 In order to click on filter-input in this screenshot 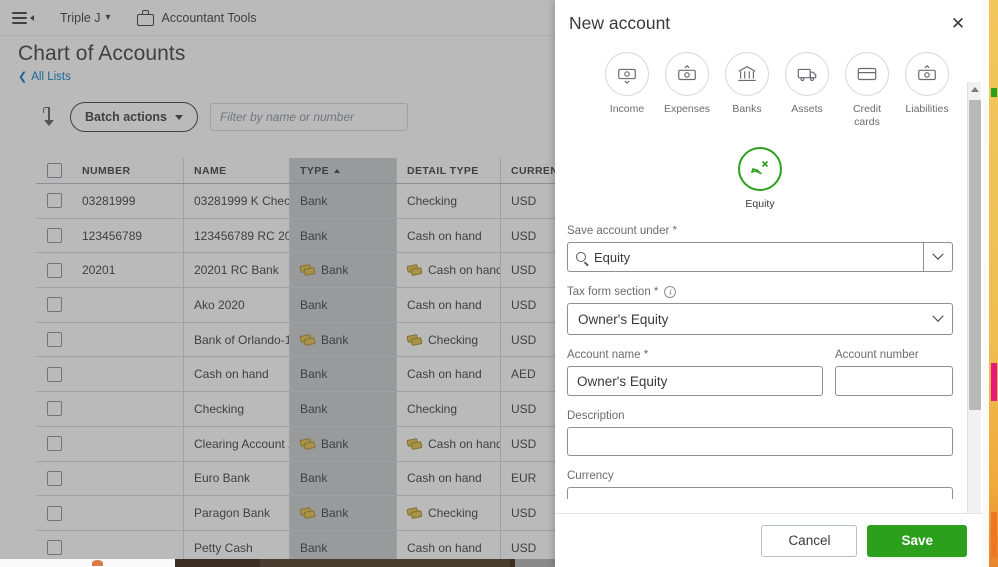, I will do `click(308, 117)`.